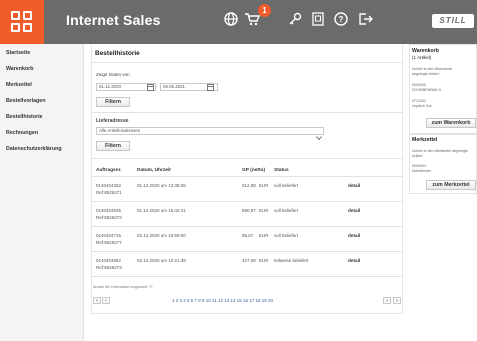  Describe the element at coordinates (387, 300) in the screenshot. I see `pager-next-button: >` at that location.